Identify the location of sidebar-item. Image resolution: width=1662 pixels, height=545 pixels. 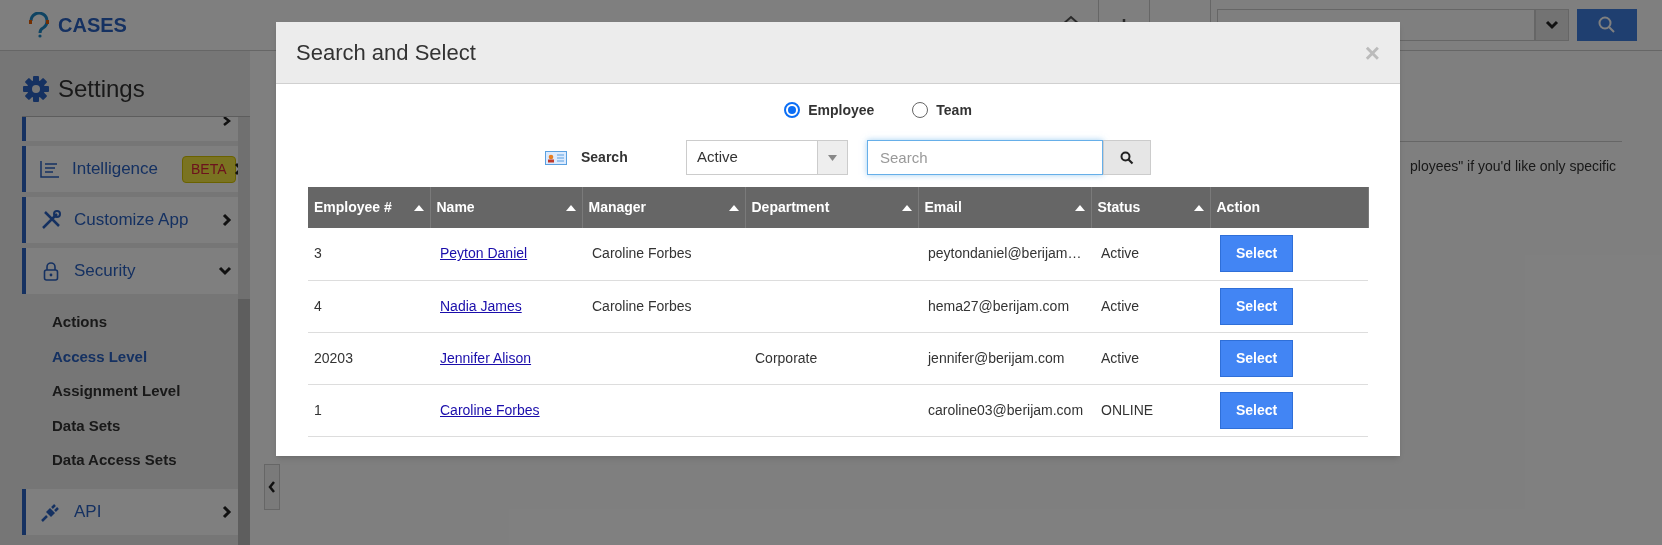
(130, 129).